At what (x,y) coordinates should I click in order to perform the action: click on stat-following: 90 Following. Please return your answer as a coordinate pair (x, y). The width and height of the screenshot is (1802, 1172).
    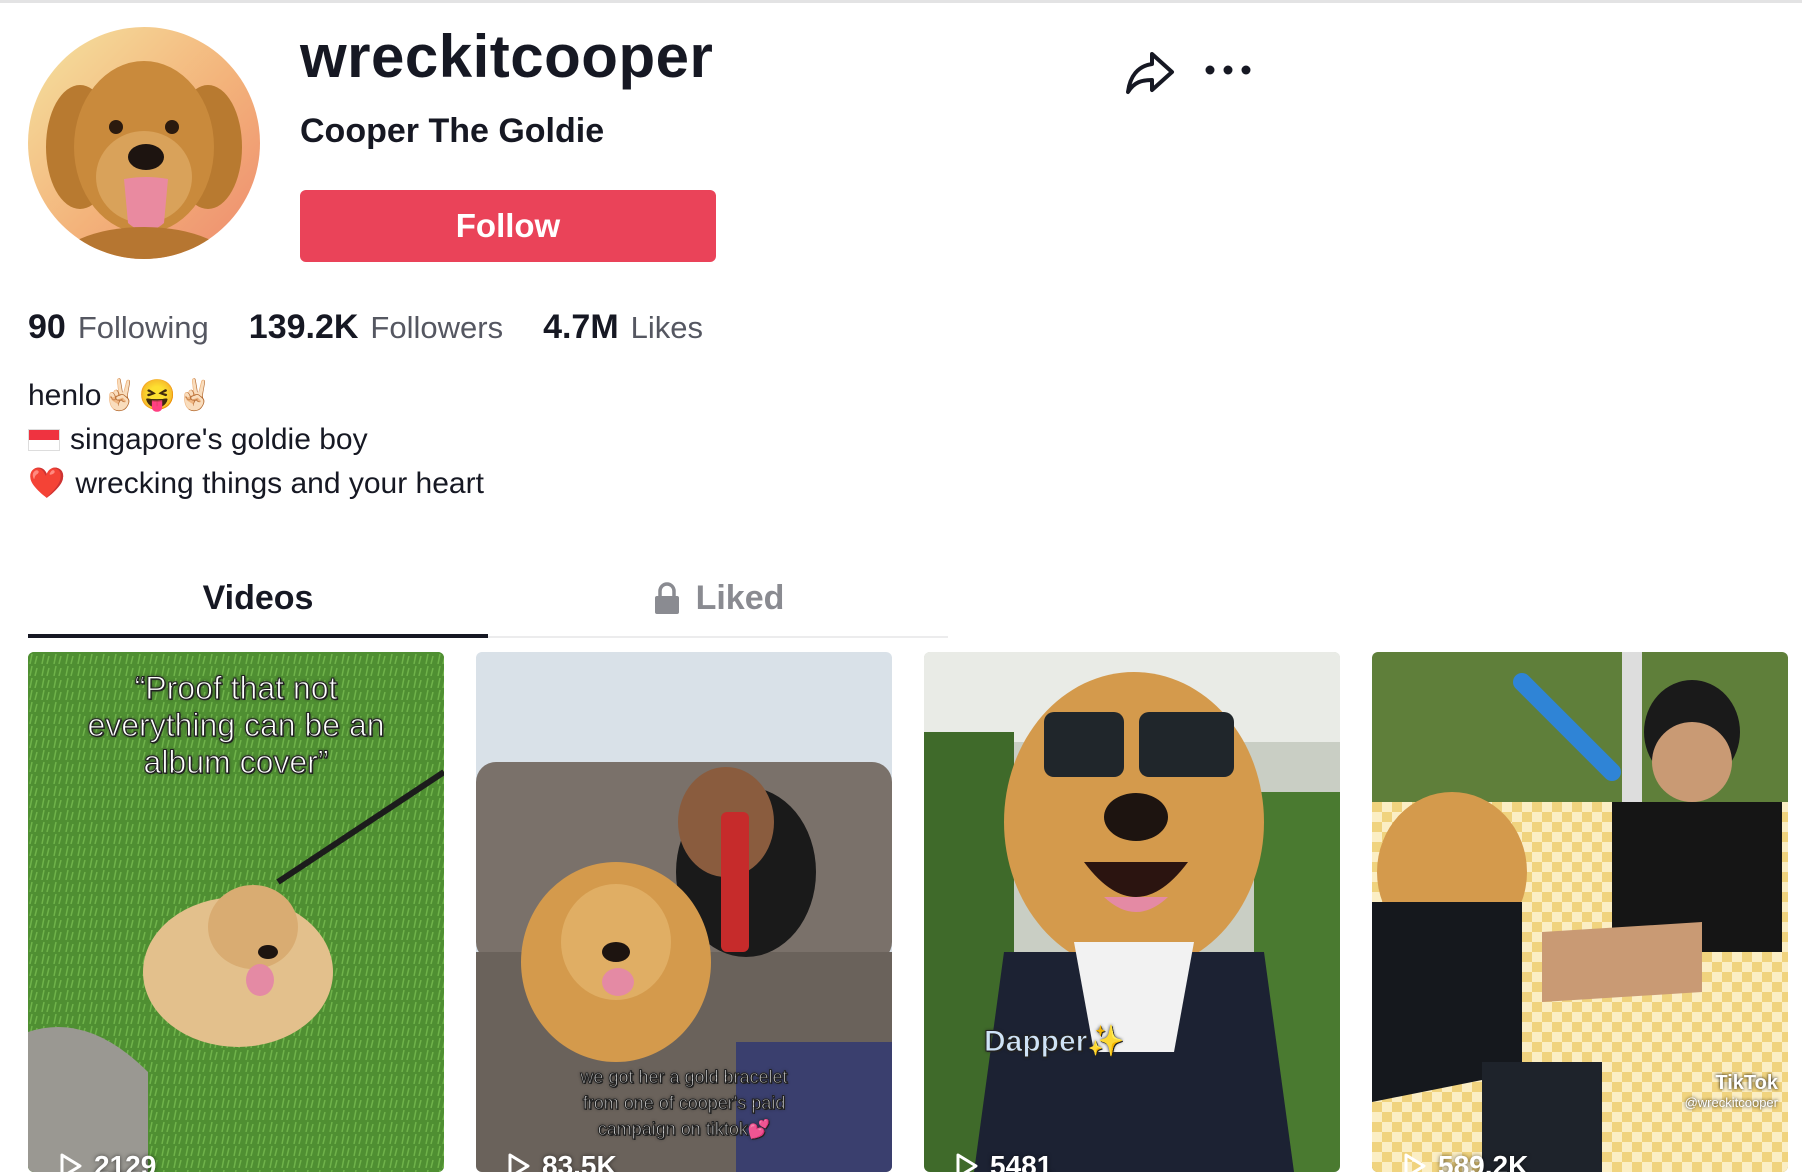
    Looking at the image, I should click on (118, 327).